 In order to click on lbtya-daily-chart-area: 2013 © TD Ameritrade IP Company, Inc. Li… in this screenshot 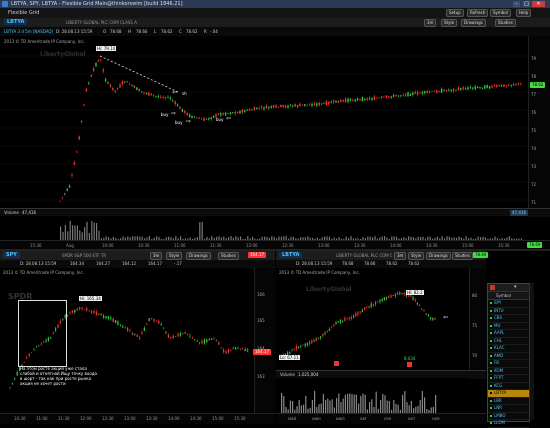, I will do `click(372, 319)`.